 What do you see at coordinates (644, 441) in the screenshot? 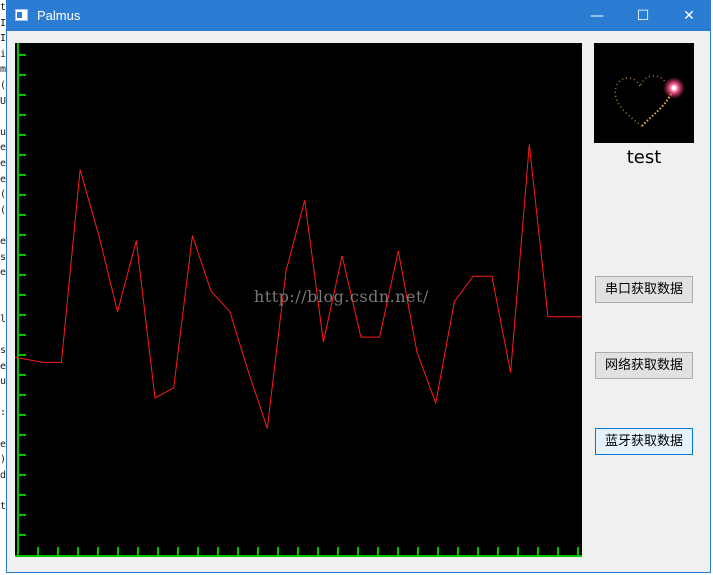
I see `bluetooth-fetch-button: 蓝牙获取数据` at bounding box center [644, 441].